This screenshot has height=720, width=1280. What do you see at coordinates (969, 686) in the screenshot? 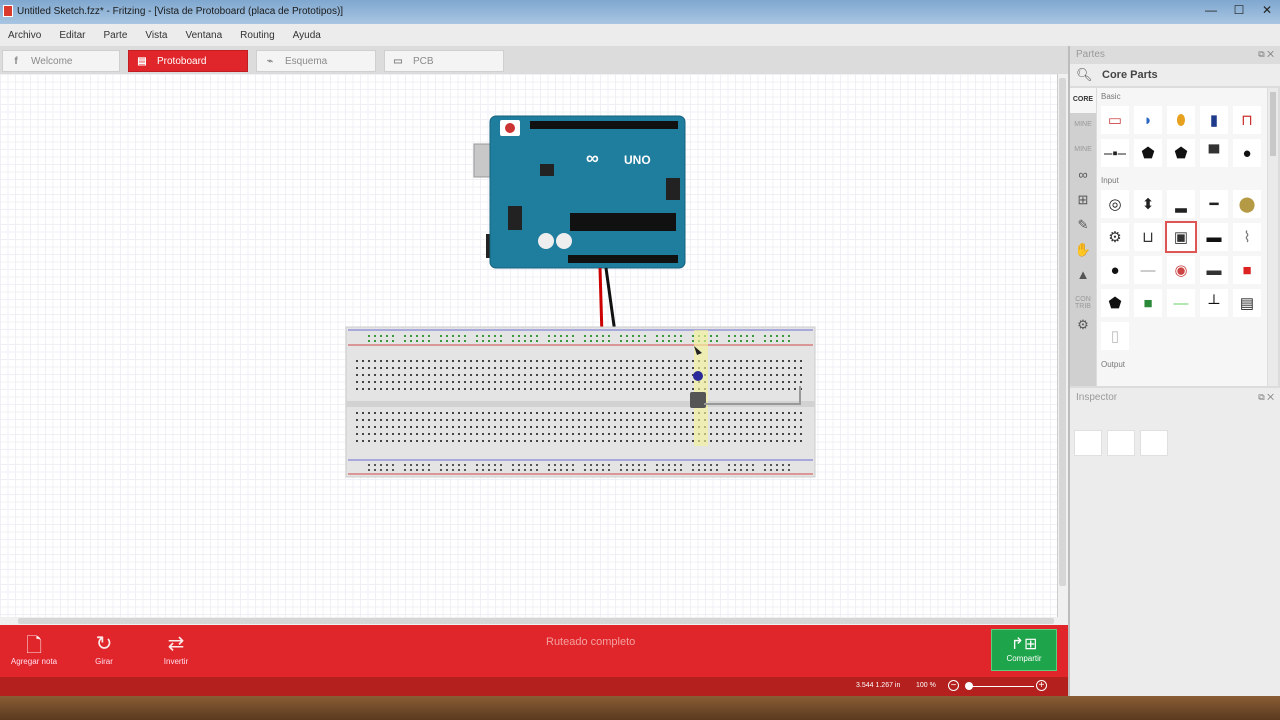
I see `zoom-slider-handle` at bounding box center [969, 686].